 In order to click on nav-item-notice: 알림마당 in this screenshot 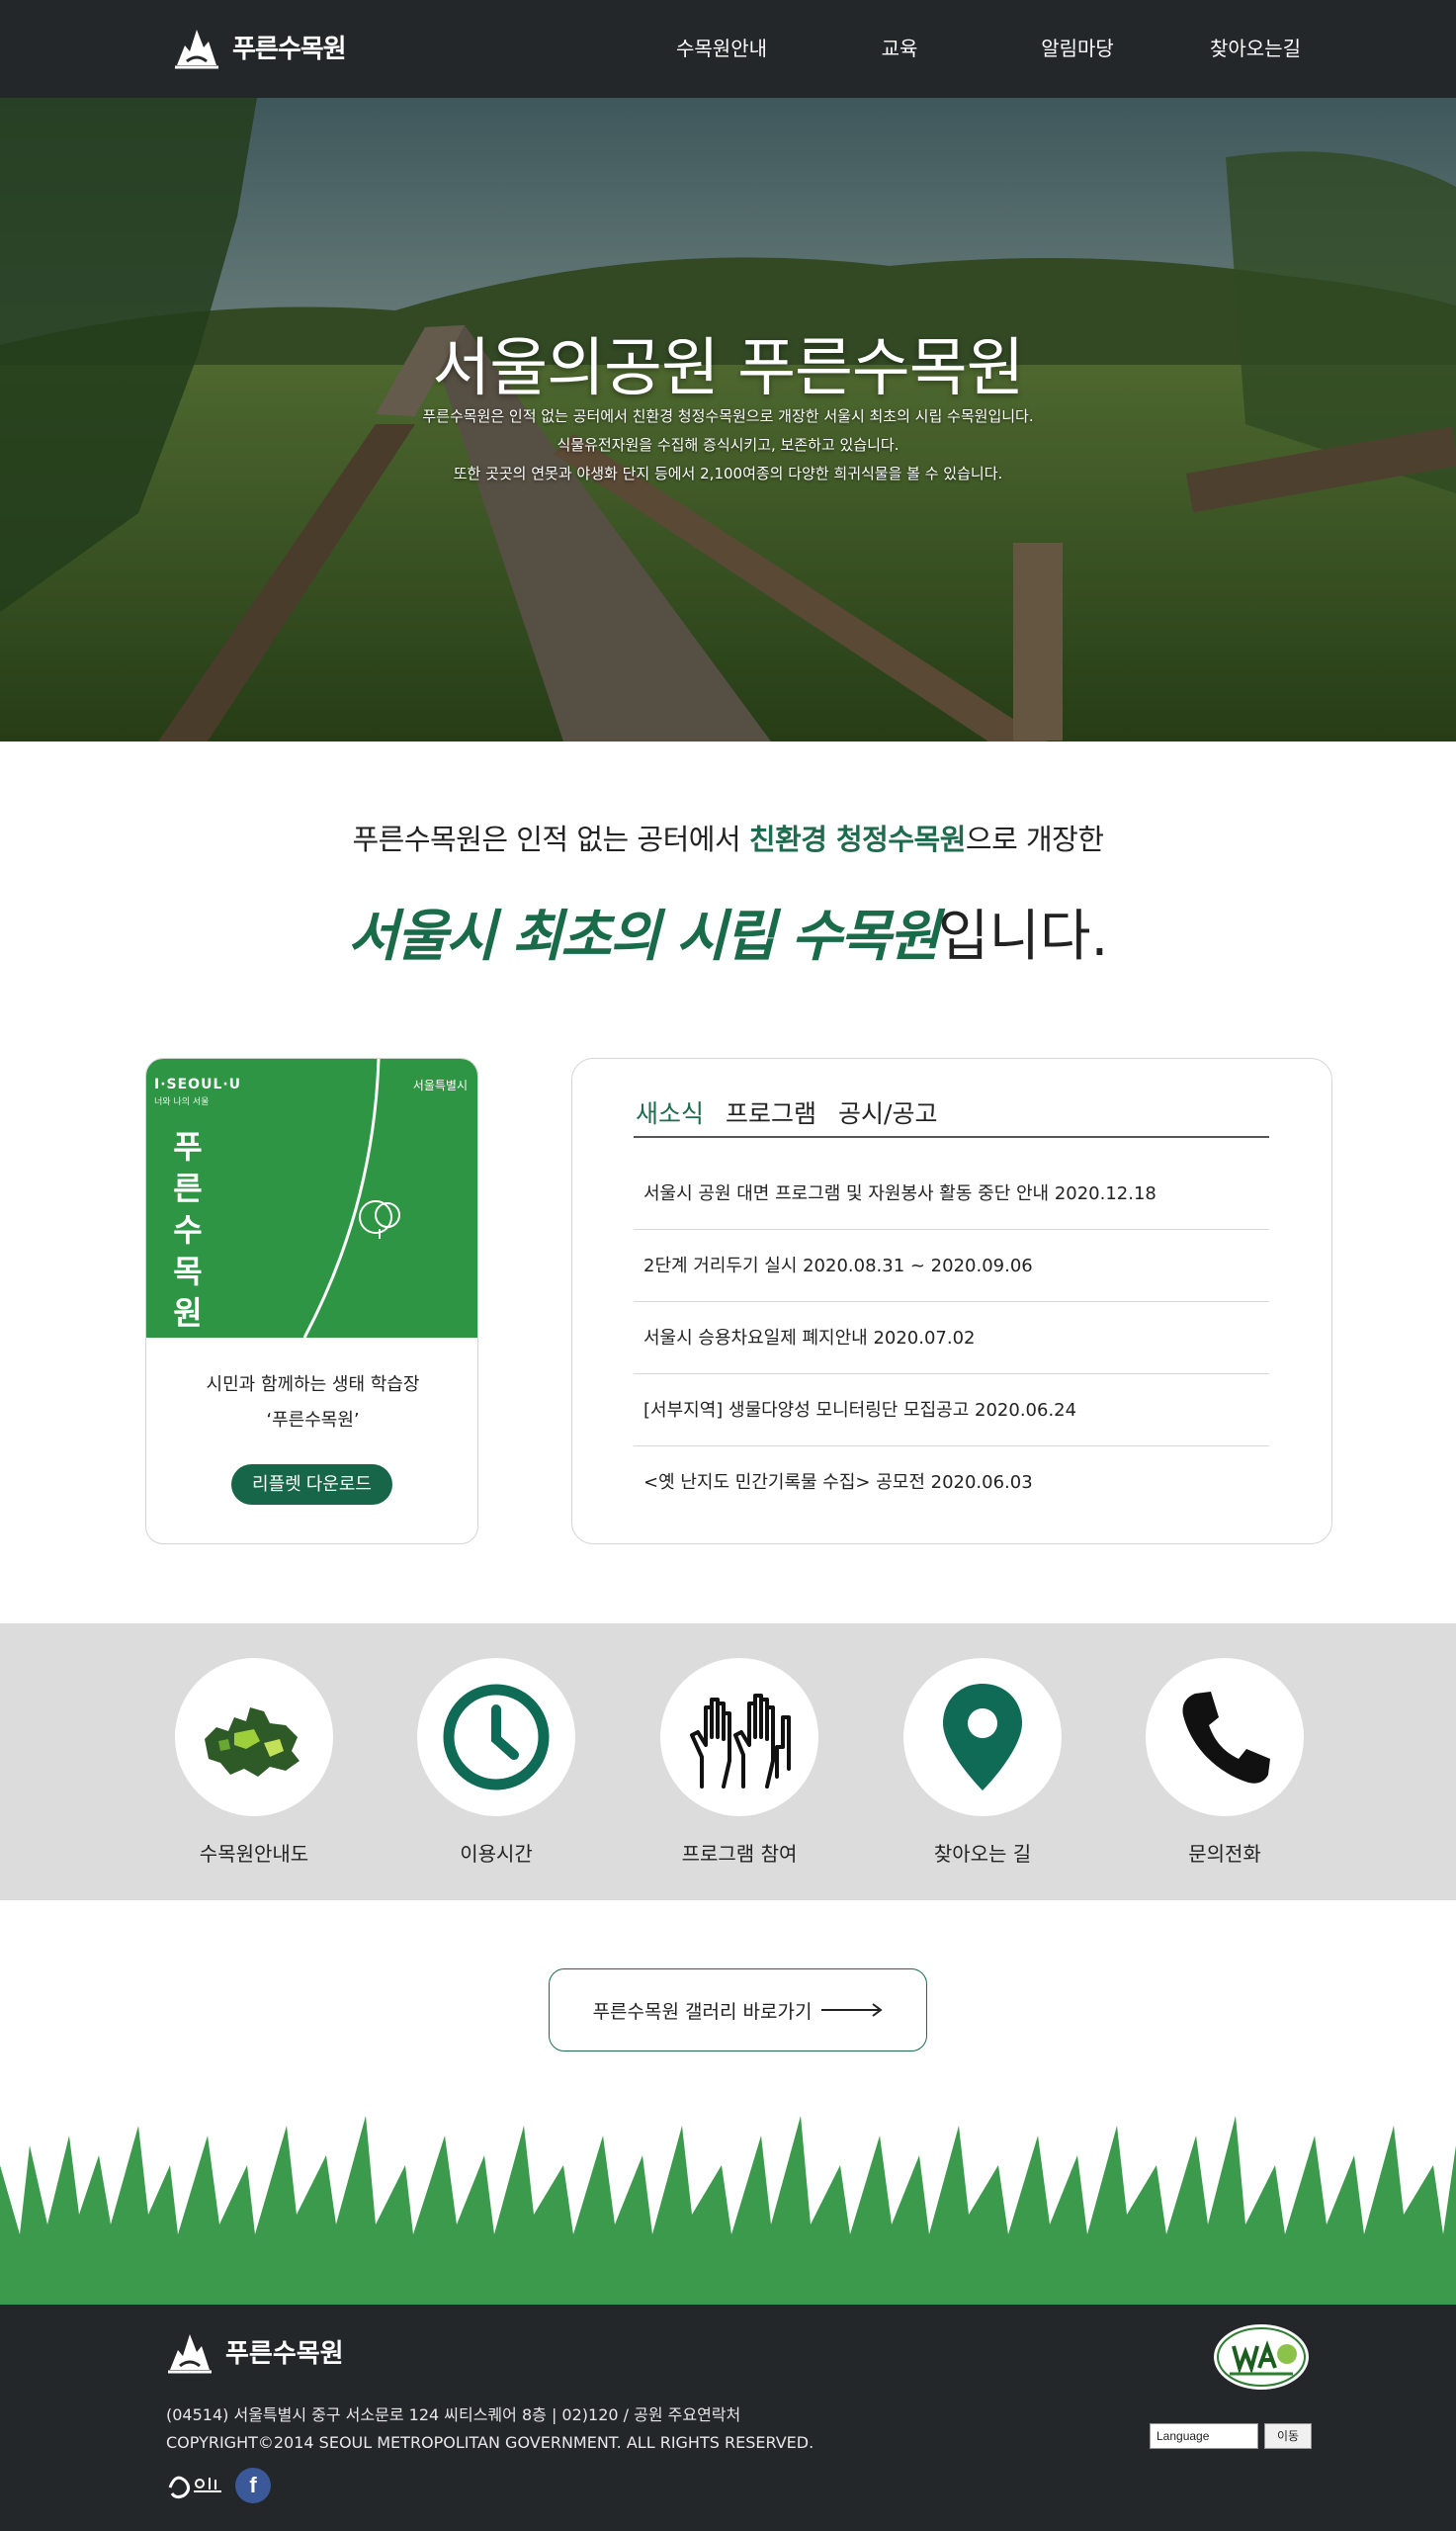, I will do `click(1077, 49)`.